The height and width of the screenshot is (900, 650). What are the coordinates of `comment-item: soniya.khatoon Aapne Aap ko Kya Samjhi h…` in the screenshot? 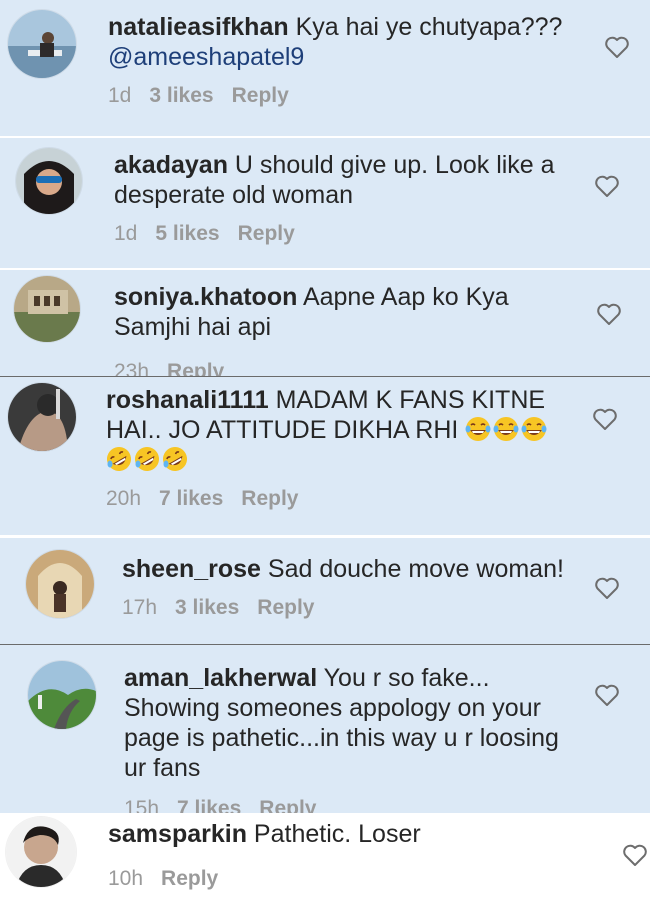 It's located at (325, 323).